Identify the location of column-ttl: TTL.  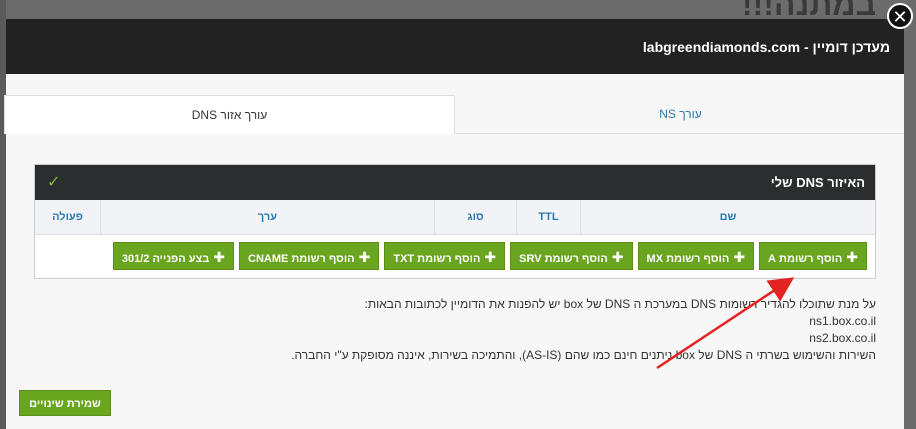
(548, 217).